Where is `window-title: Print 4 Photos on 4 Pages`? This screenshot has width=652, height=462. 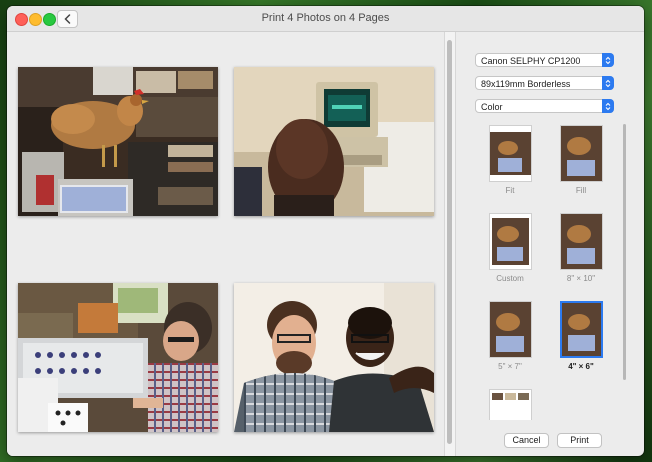 window-title: Print 4 Photos on 4 Pages is located at coordinates (325, 18).